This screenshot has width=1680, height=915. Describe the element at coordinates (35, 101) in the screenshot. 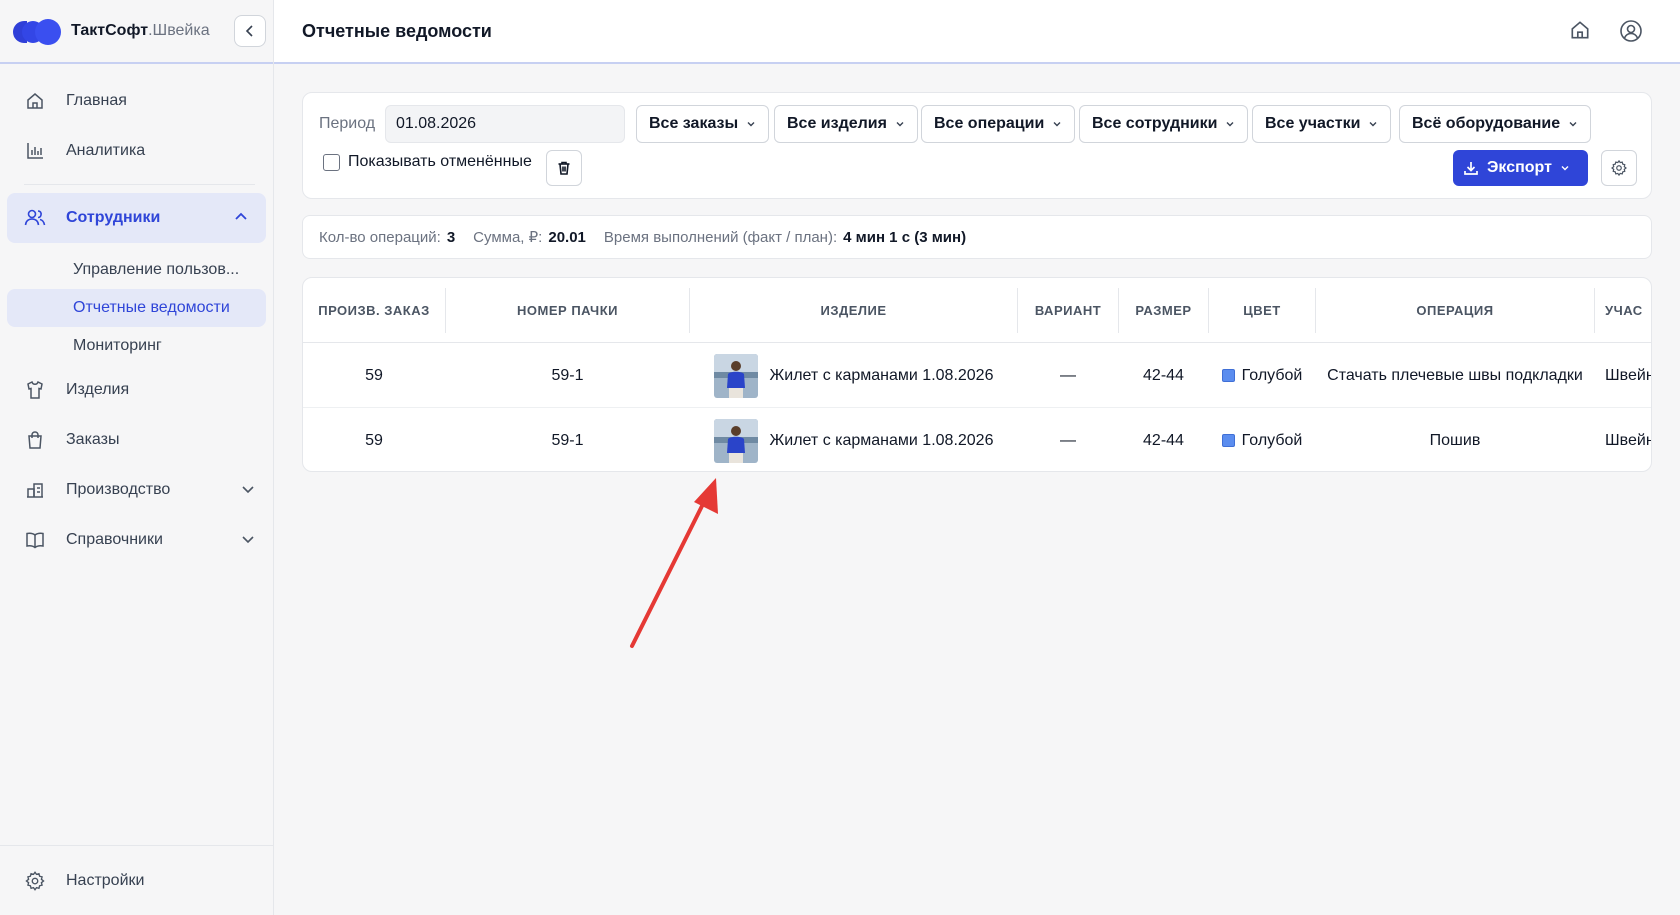

I see `home-icon` at that location.